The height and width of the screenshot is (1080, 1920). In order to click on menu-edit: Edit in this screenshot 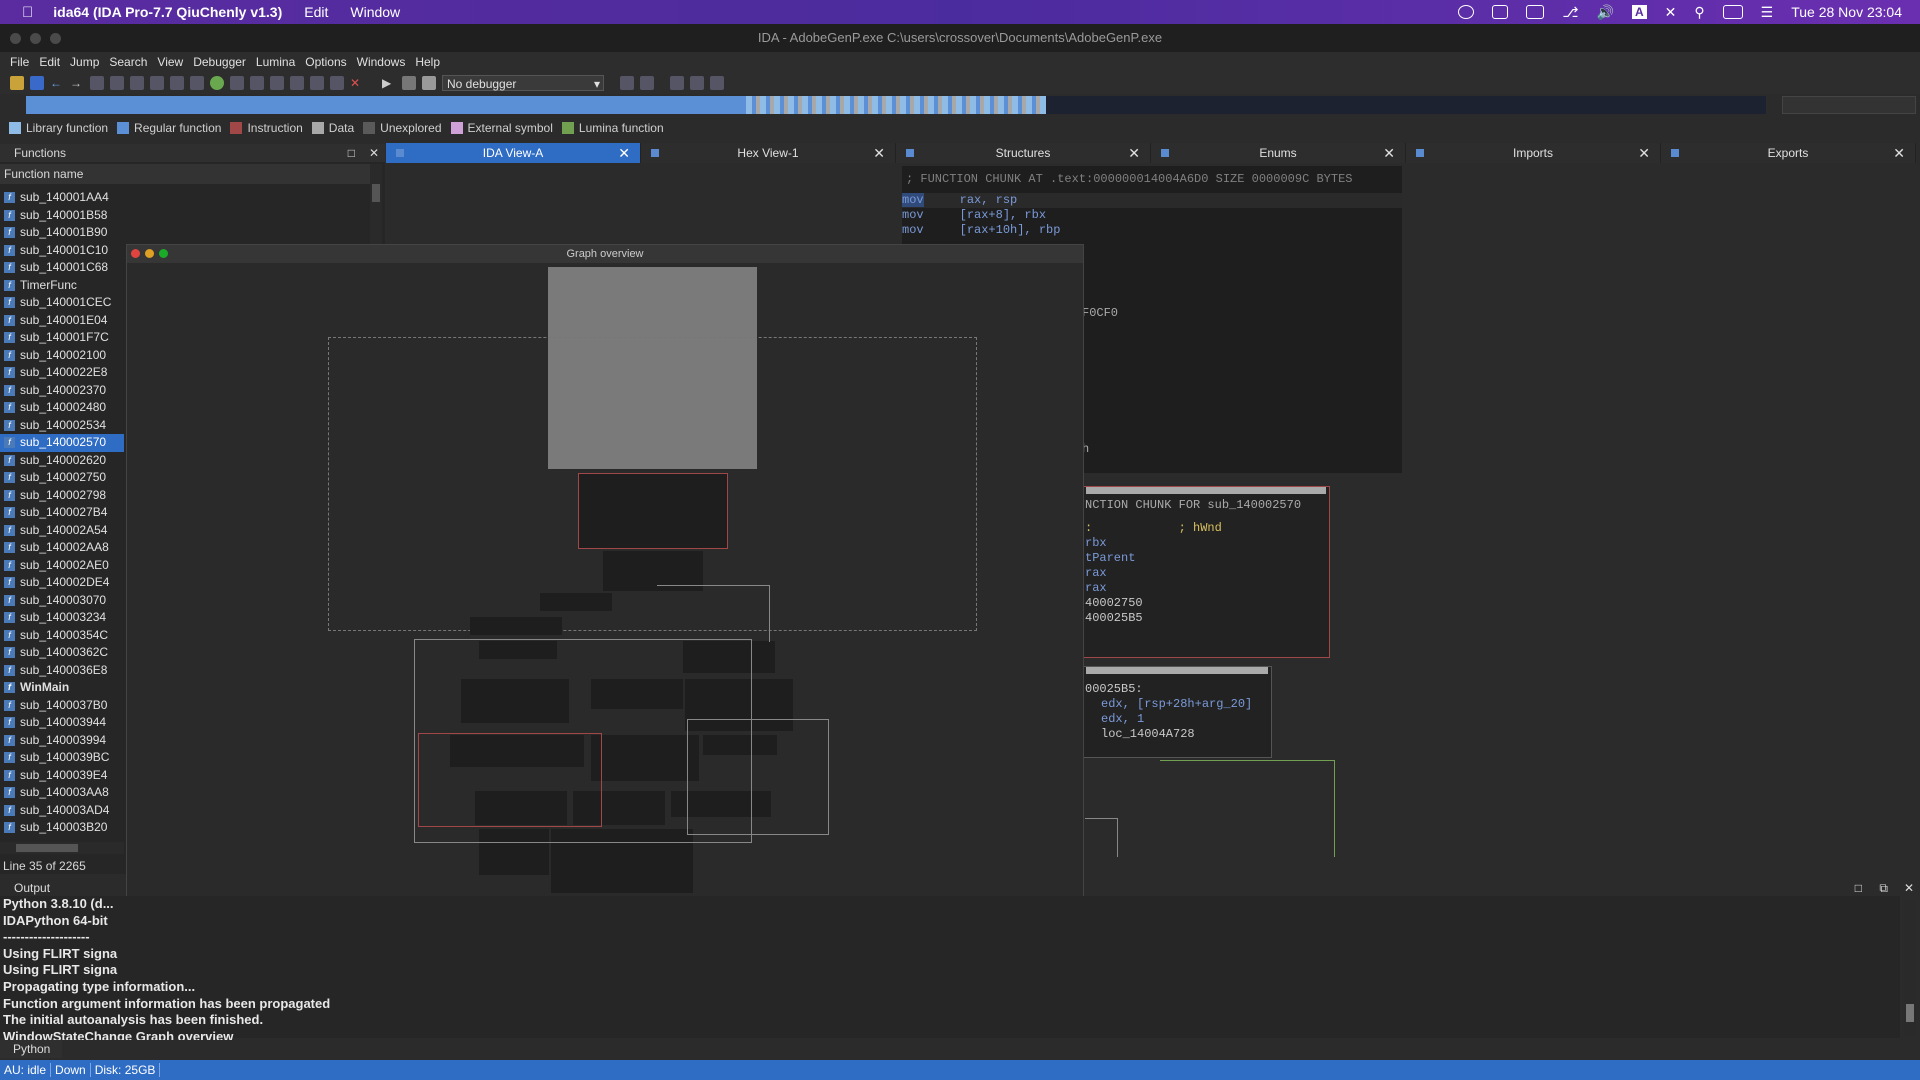, I will do `click(49, 62)`.